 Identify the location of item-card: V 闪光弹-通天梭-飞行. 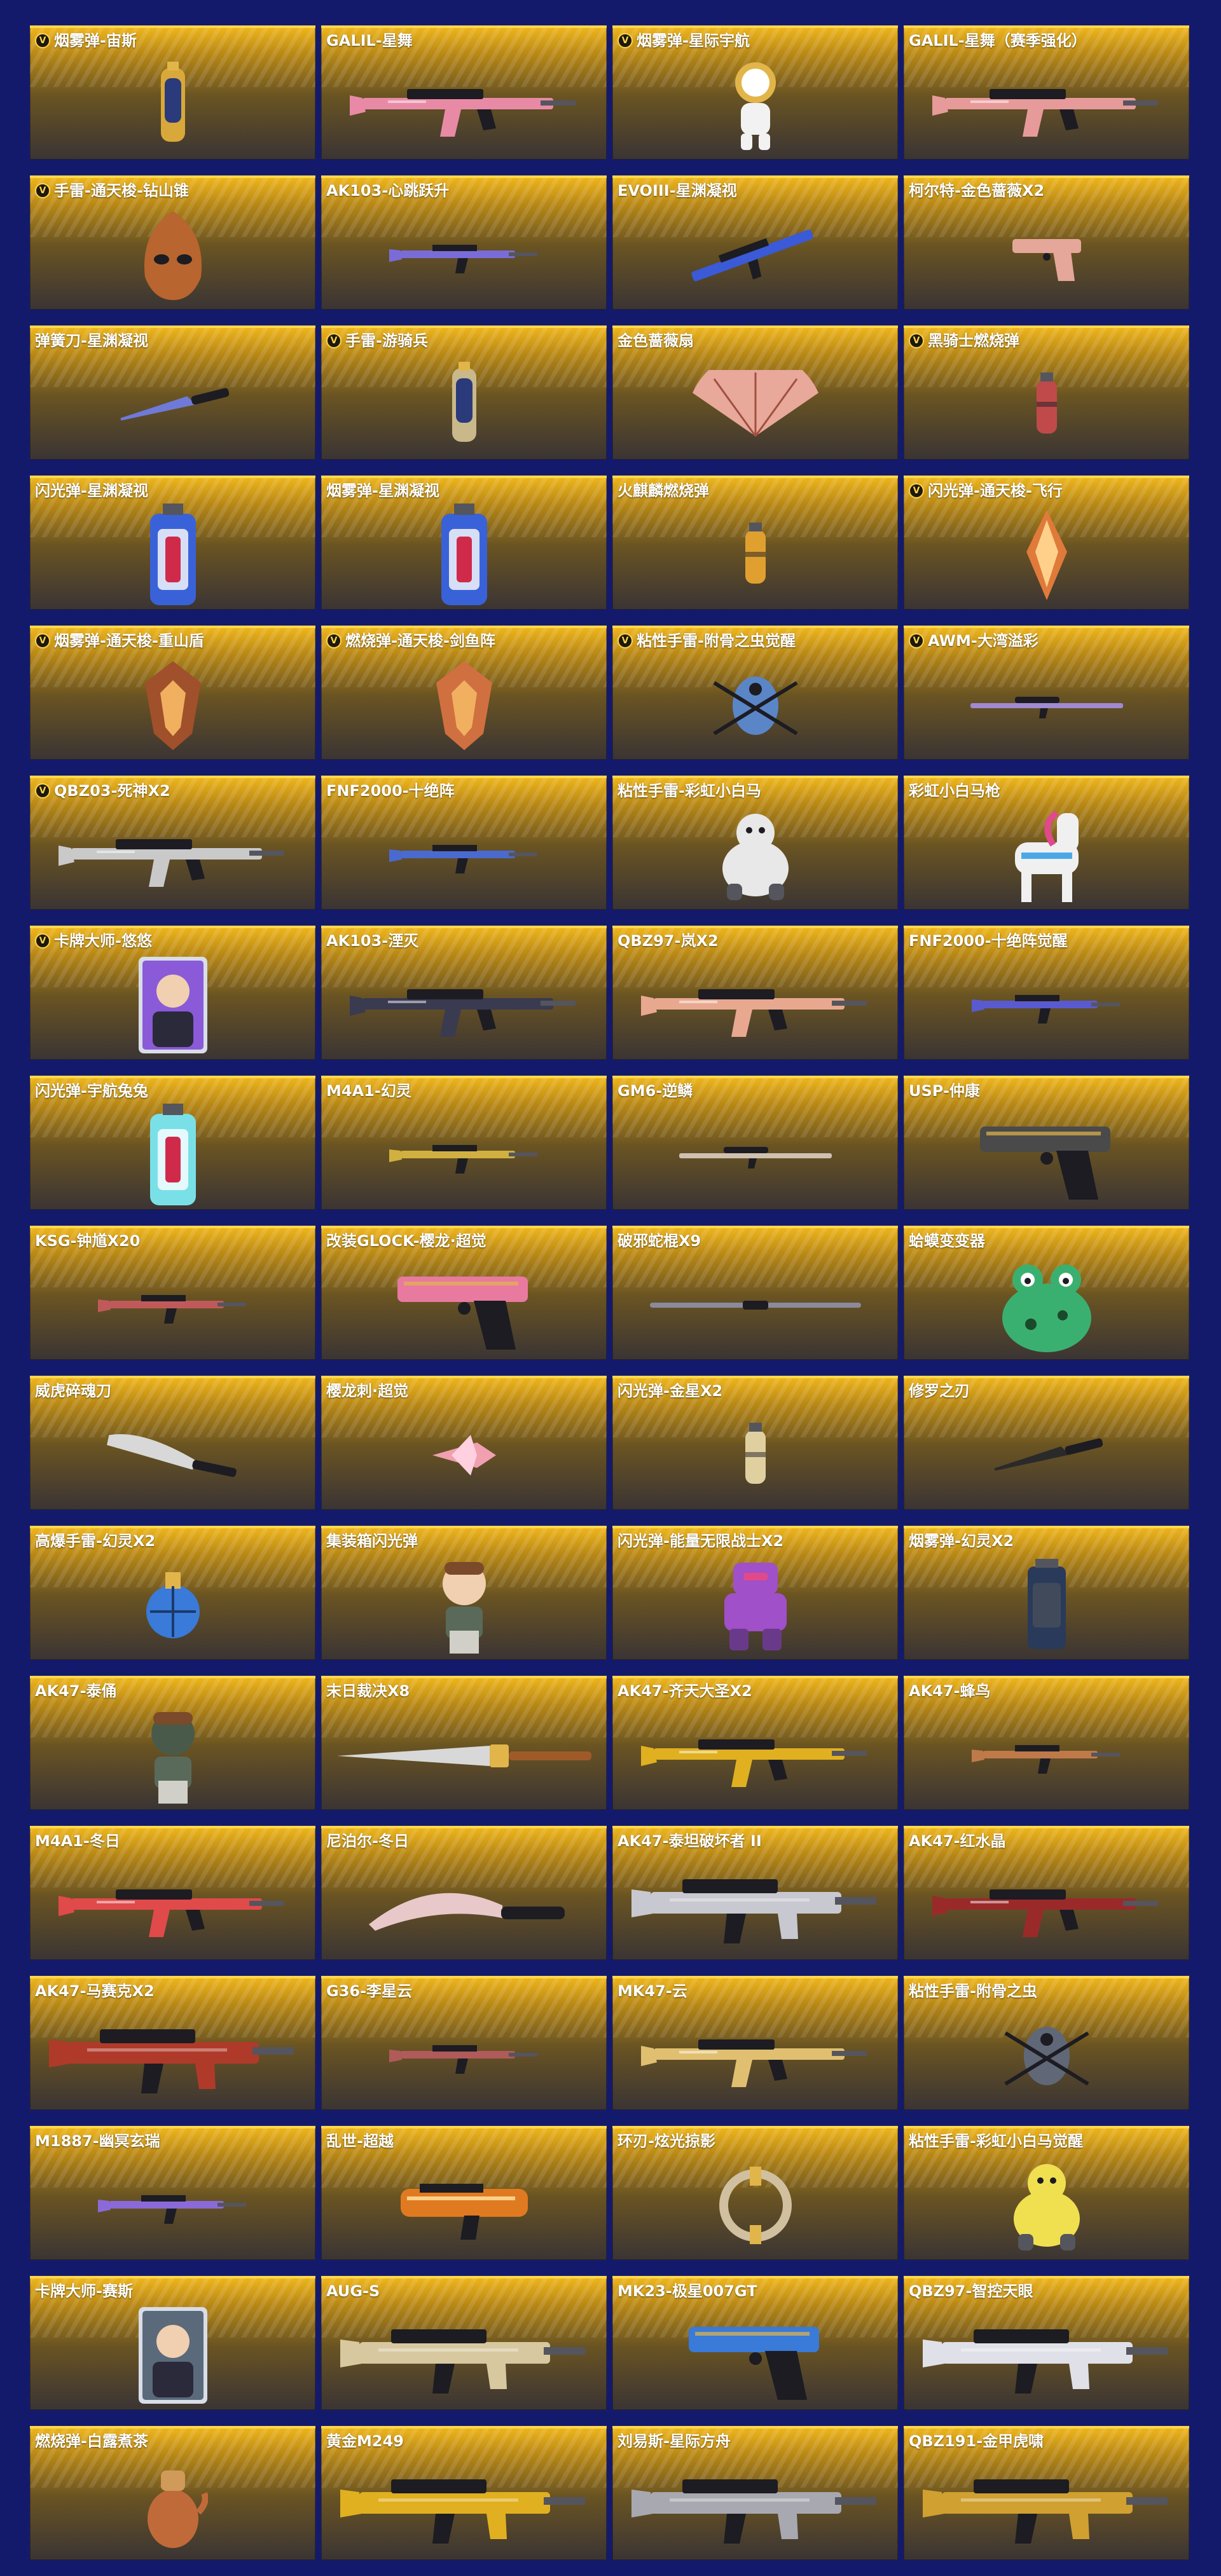
(1046, 543).